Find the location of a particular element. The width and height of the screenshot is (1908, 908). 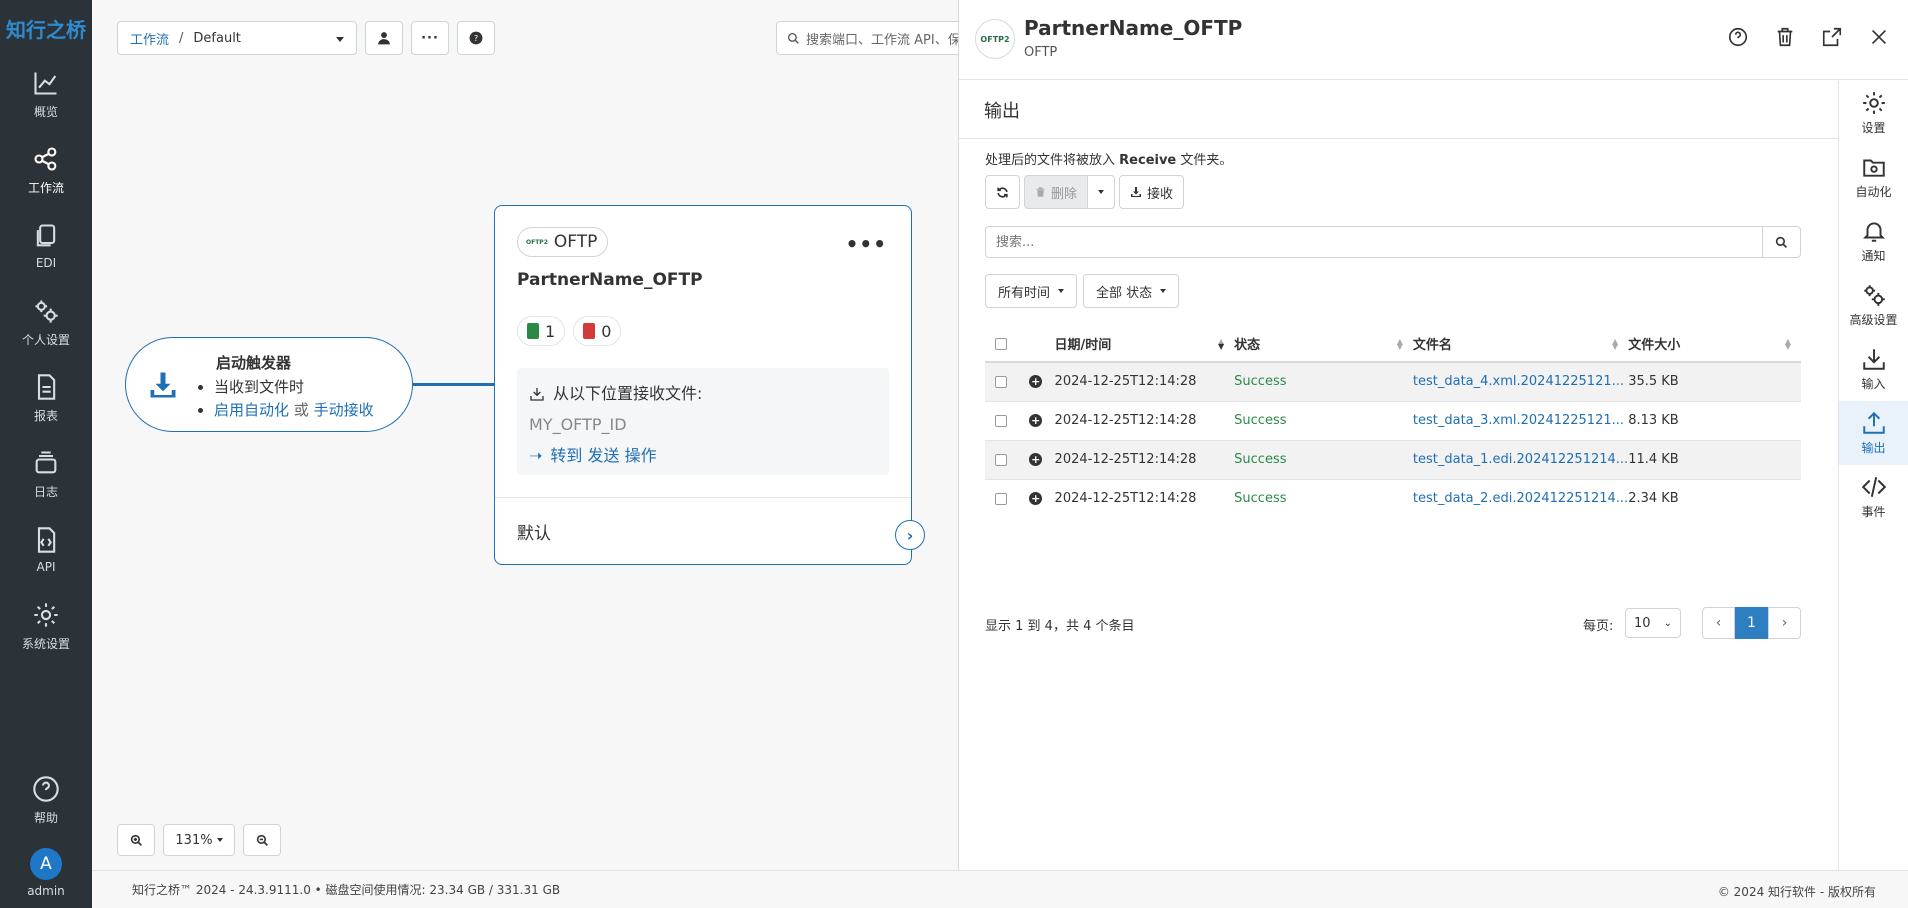

next-page-button: › is located at coordinates (1784, 623).